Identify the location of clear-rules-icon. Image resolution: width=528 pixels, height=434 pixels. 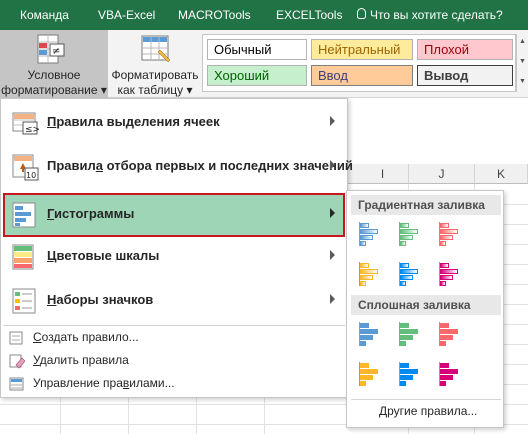
(17, 361).